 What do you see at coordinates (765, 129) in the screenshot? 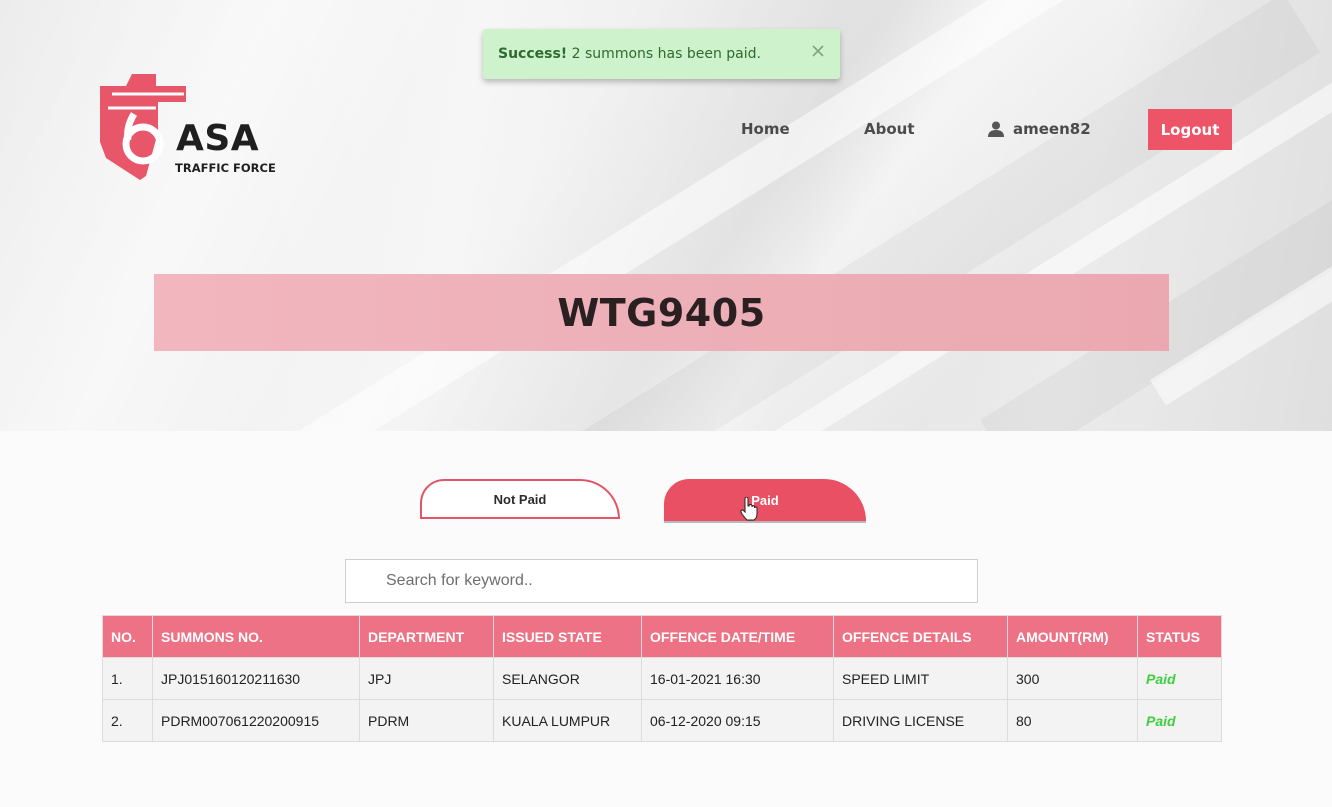
I see `nav-home-link: Home` at bounding box center [765, 129].